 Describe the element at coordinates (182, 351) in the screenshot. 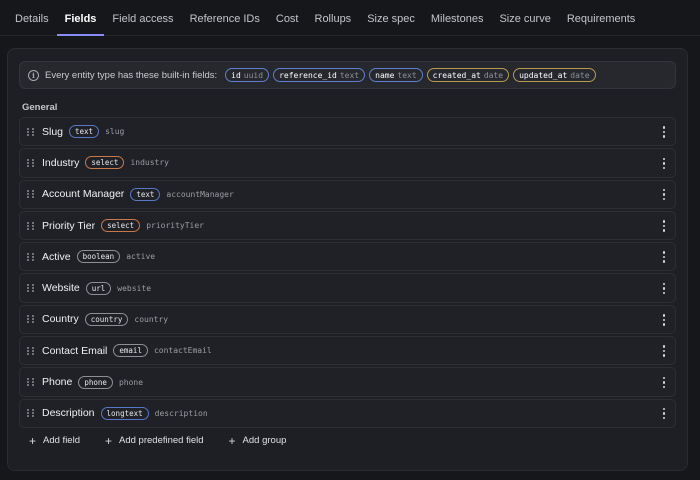

I see `field-key: contactEmail` at that location.